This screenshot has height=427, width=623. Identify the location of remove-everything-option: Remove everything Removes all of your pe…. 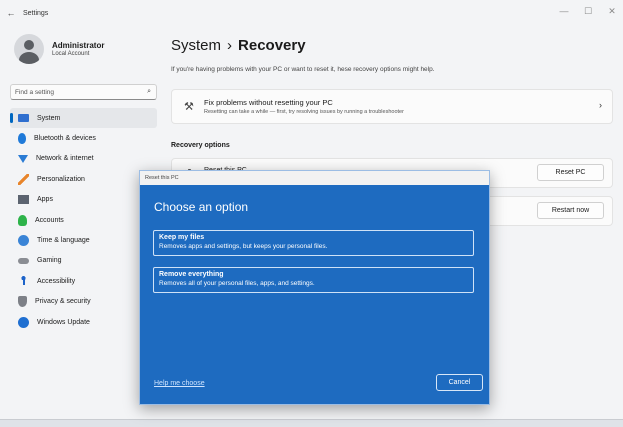
(313, 280).